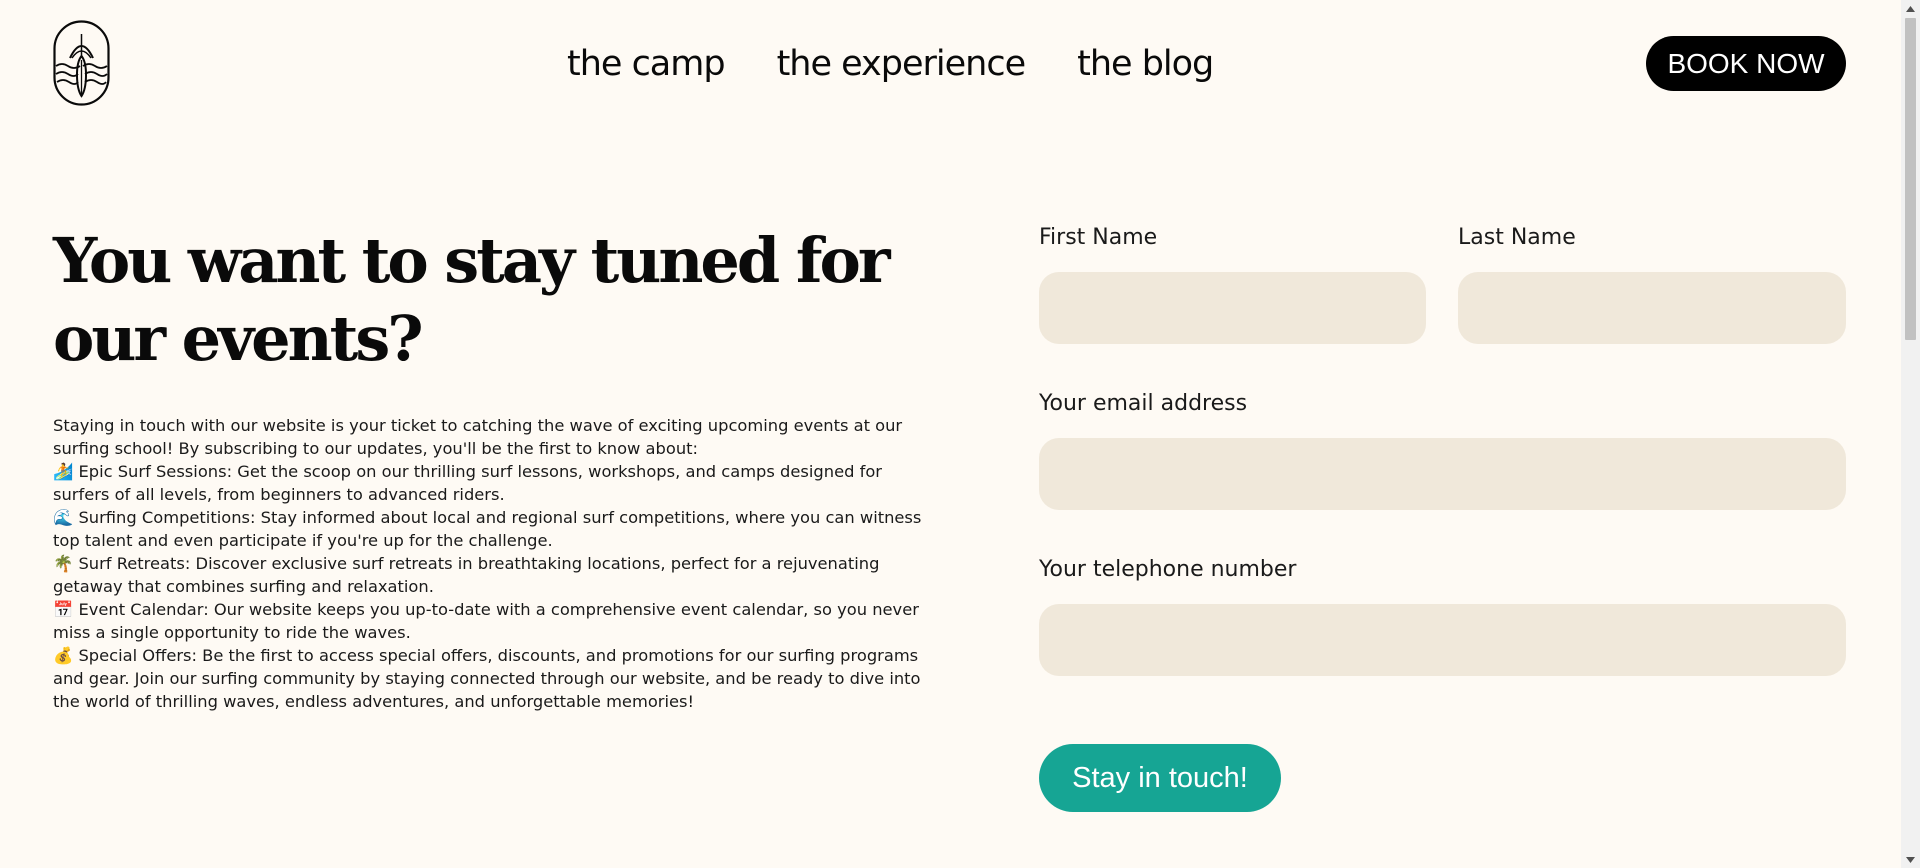 Image resolution: width=1920 pixels, height=868 pixels. I want to click on page-title: You want to stay tuned for our events?, so click(472, 299).